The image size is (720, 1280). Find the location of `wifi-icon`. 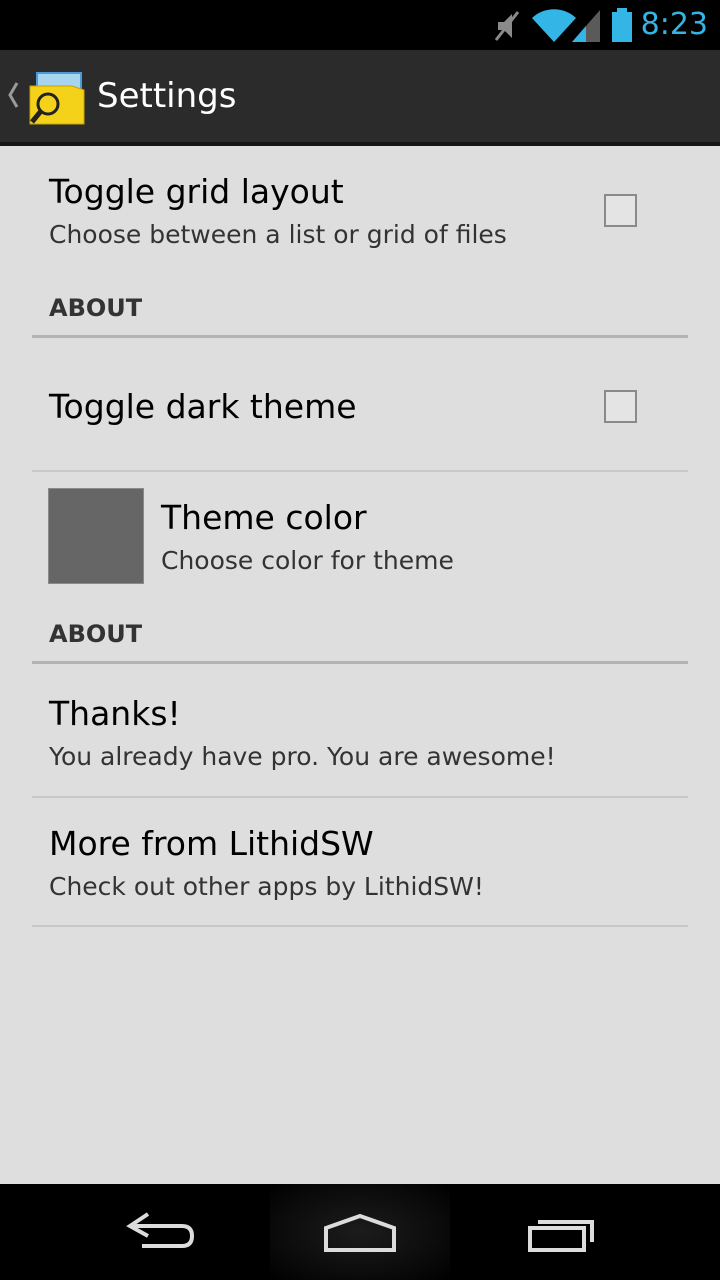

wifi-icon is located at coordinates (554, 25).